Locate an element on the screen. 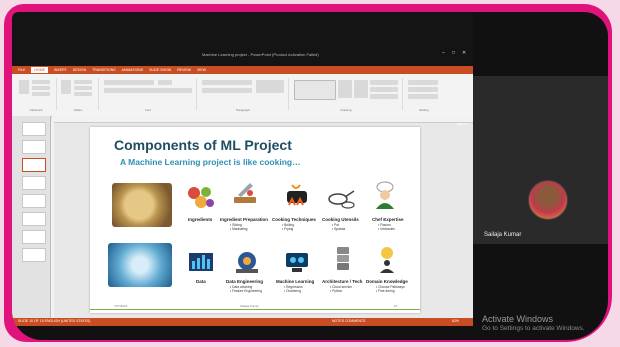 The image size is (620, 347). machine-learning-icon is located at coordinates (297, 262).